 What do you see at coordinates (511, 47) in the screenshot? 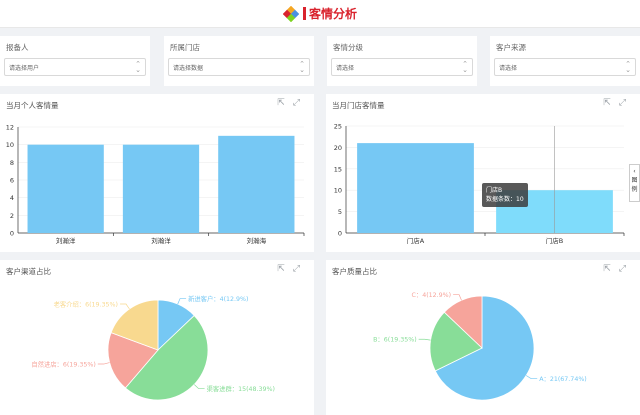
I see `filter-label: 客户来源` at bounding box center [511, 47].